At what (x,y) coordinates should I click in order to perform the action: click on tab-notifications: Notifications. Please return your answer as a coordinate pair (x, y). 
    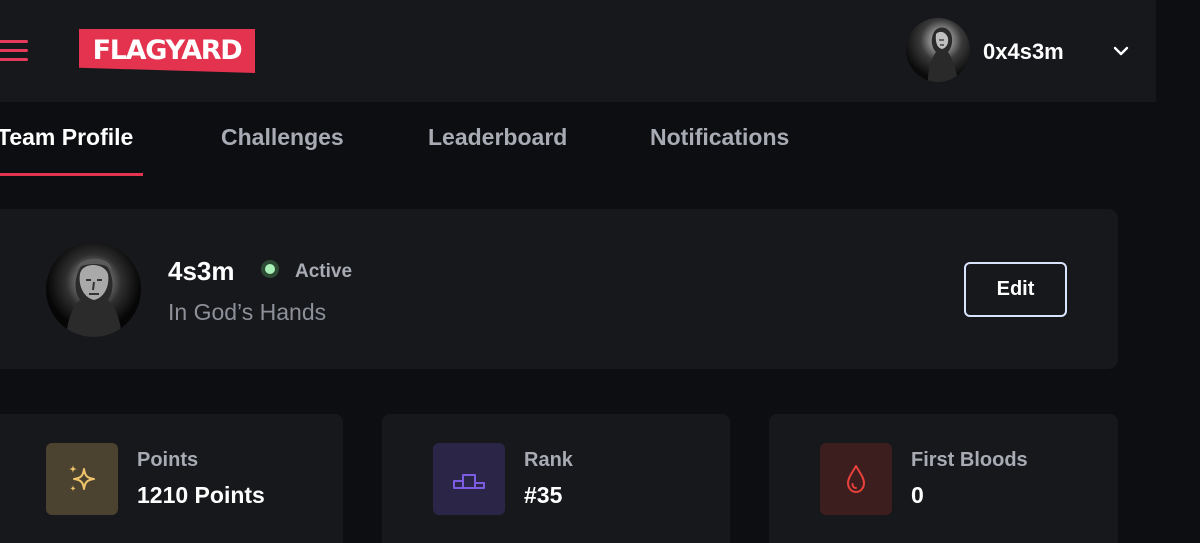
    Looking at the image, I should click on (719, 137).